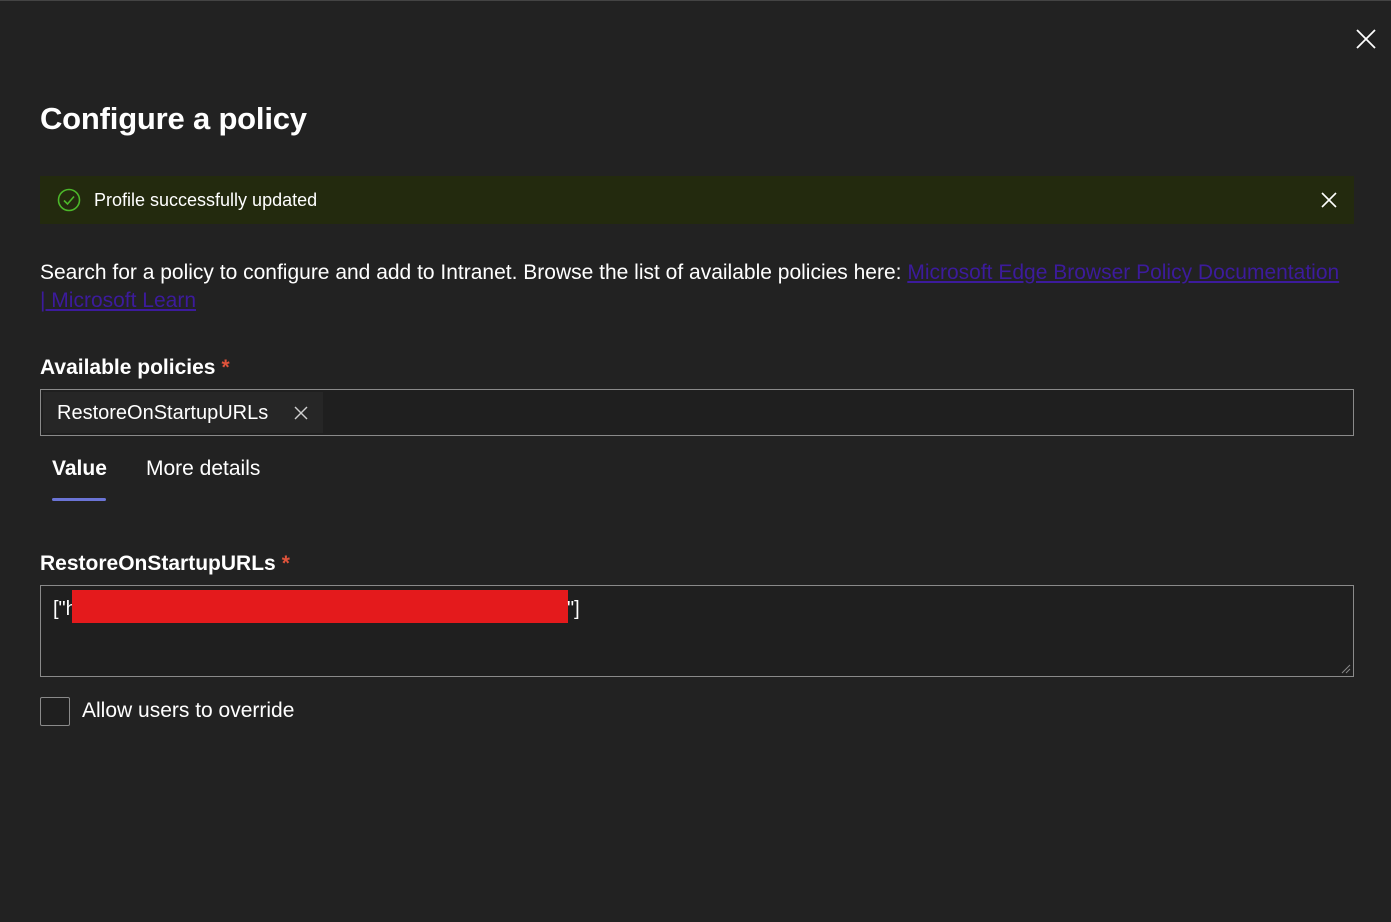 The height and width of the screenshot is (922, 1391). Describe the element at coordinates (163, 413) in the screenshot. I see `selected-policy-label: RestoreOnStartupURLs` at that location.